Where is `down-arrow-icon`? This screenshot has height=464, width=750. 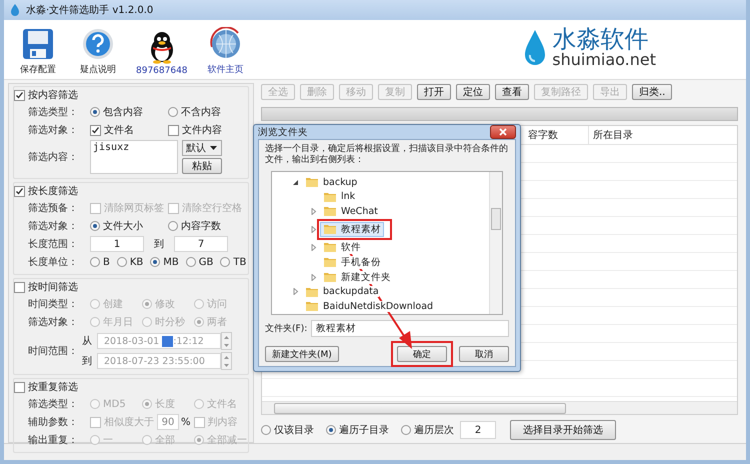
down-arrow-icon is located at coordinates (226, 345).